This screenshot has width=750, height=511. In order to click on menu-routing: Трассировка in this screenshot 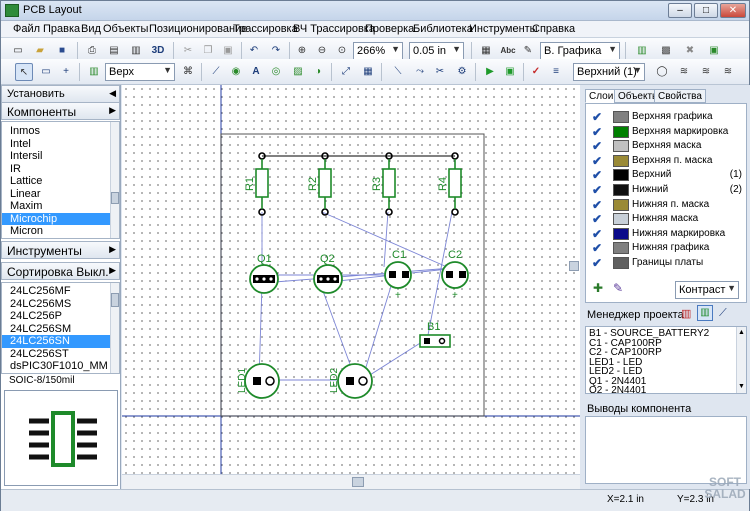, I will do `click(265, 29)`.